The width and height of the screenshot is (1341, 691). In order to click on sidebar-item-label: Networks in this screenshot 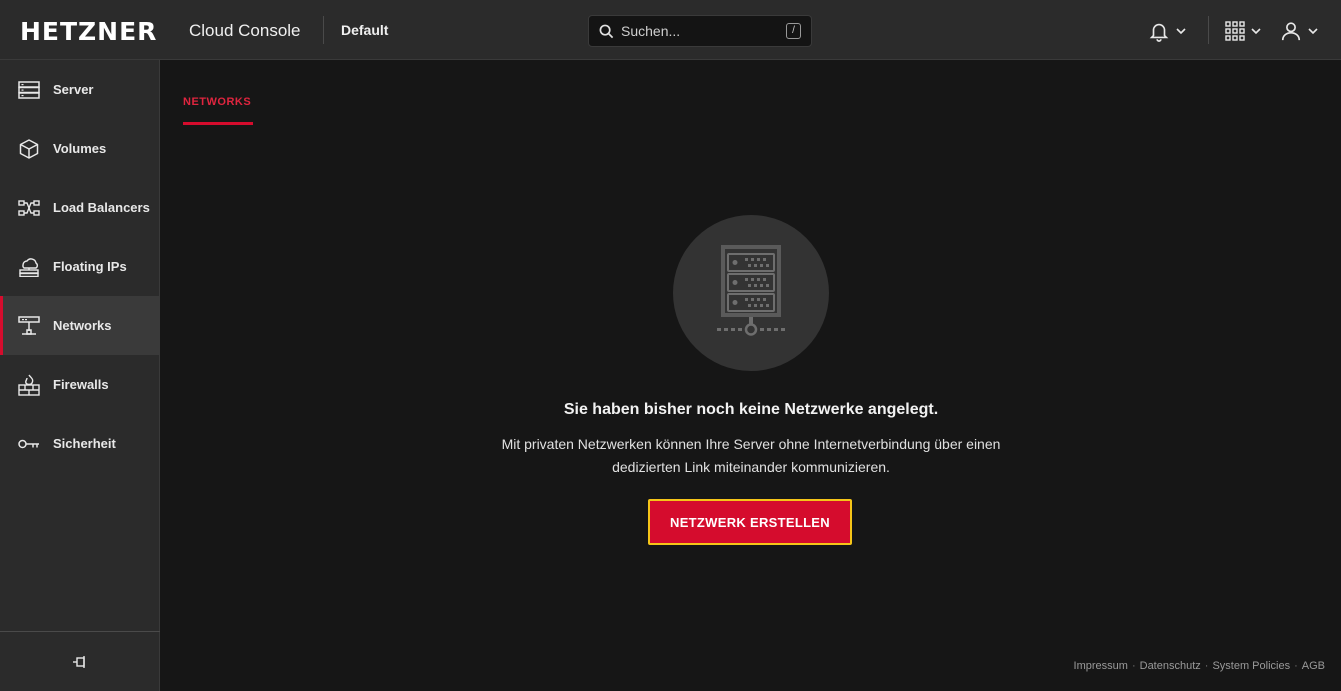, I will do `click(82, 325)`.